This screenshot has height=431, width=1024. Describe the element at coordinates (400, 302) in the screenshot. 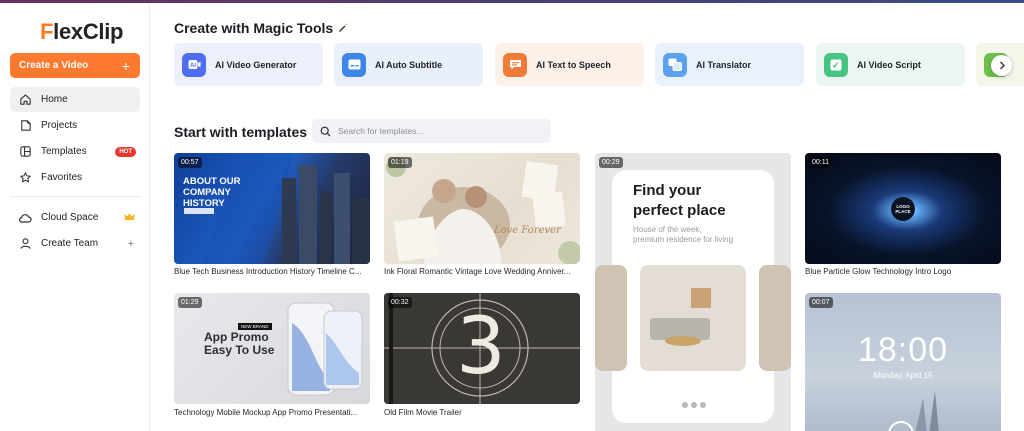

I see `duration-badge: 00:32` at that location.